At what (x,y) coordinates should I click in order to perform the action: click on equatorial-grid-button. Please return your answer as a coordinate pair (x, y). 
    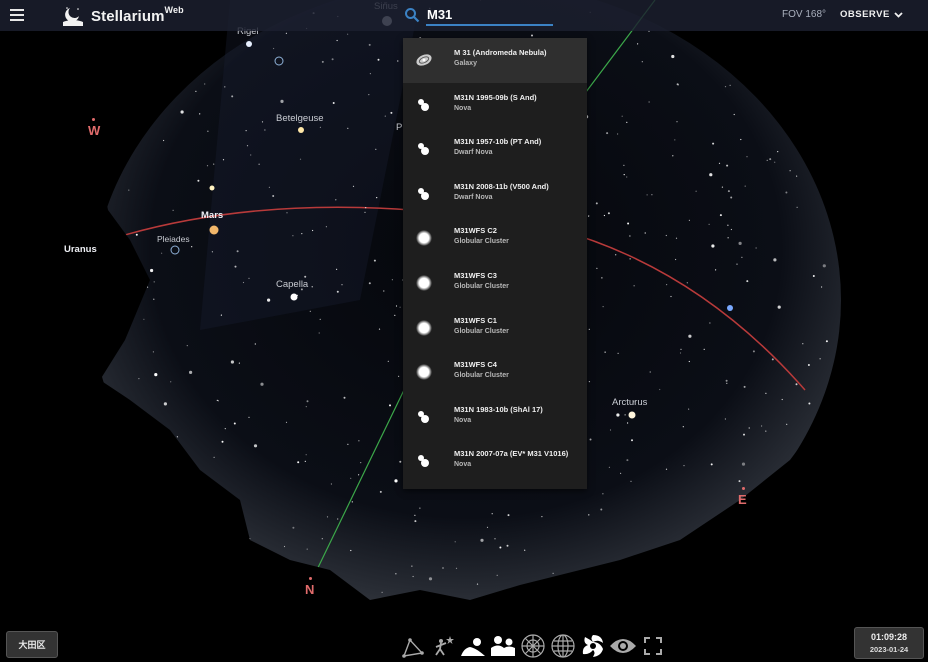
    Looking at the image, I should click on (563, 646).